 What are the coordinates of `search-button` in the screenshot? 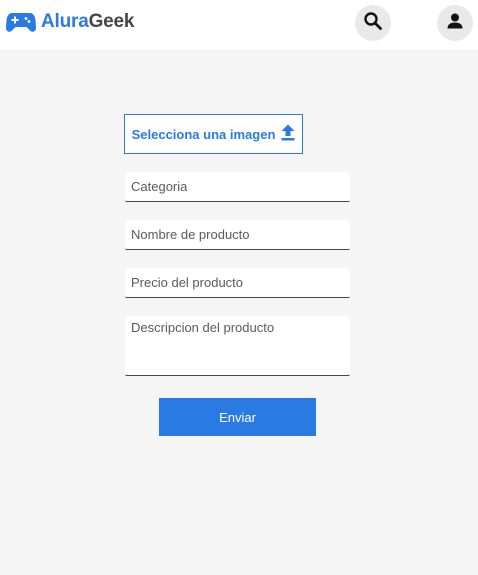 It's located at (373, 23).